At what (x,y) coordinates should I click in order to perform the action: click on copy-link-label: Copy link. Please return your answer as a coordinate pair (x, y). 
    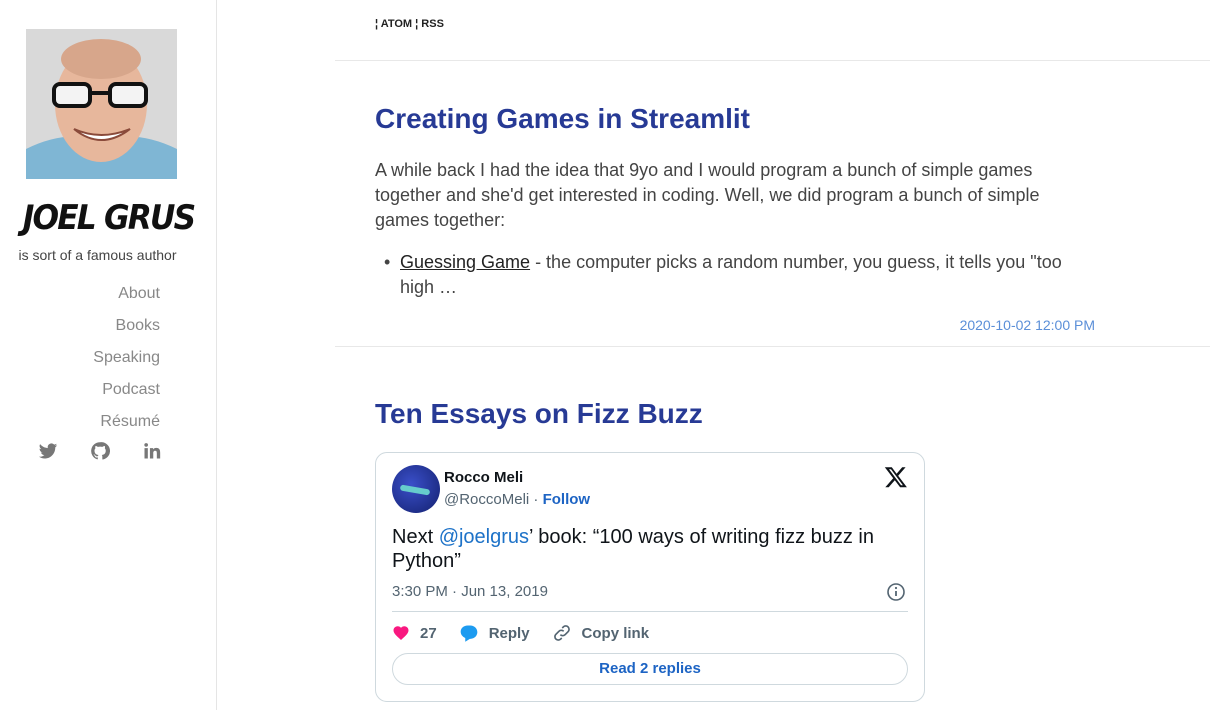
    Looking at the image, I should click on (615, 633).